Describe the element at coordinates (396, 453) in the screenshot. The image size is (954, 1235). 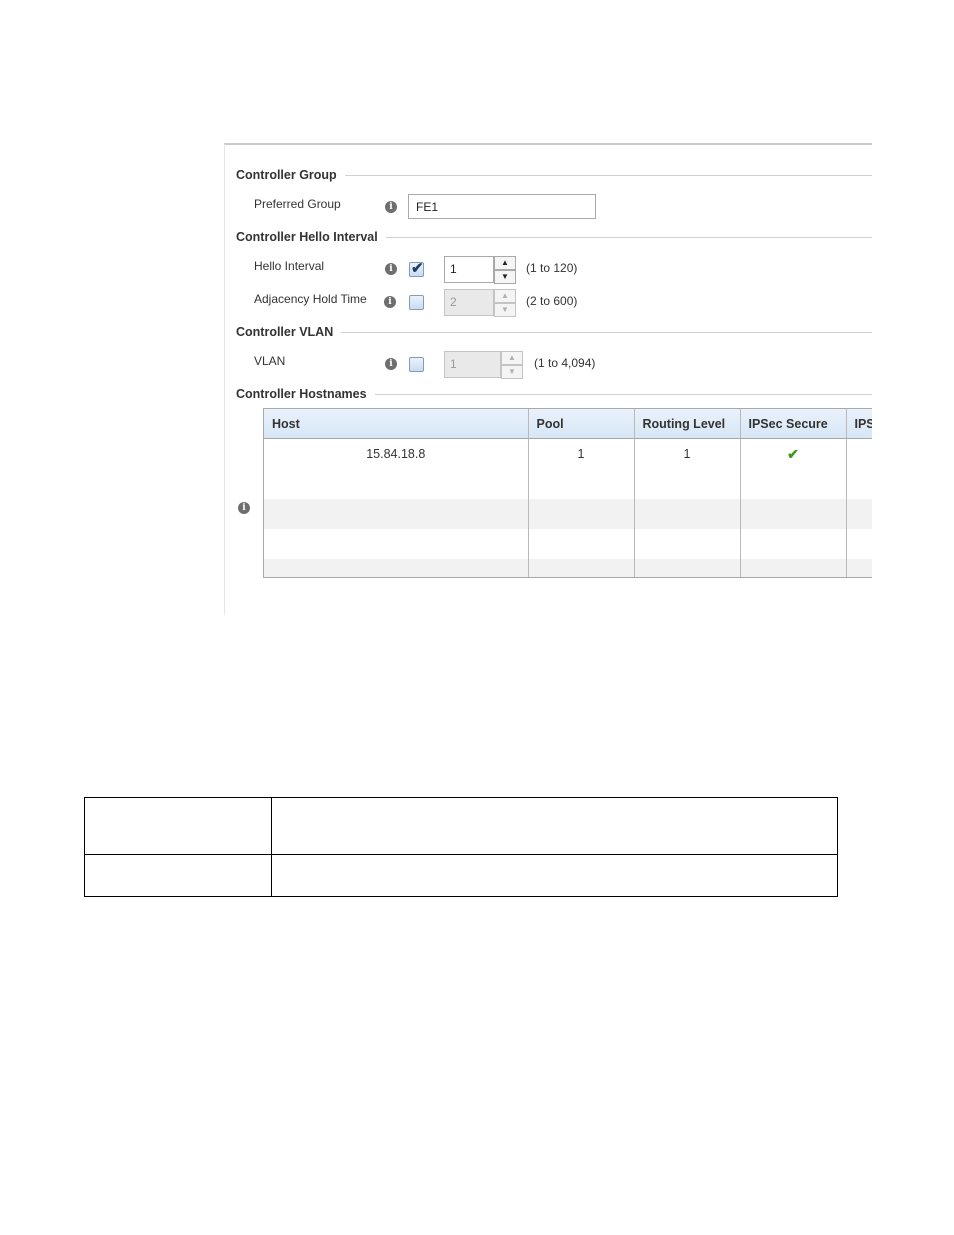
I see `host-cell: 15.84.18.8` at that location.